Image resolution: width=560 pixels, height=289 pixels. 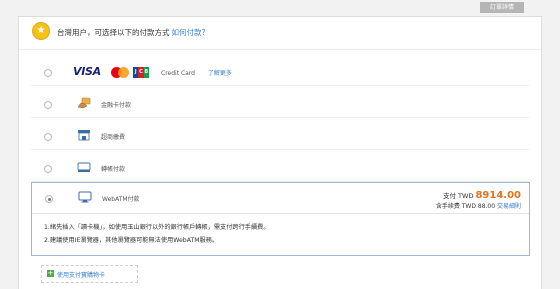 What do you see at coordinates (141, 72) in the screenshot?
I see `jcb-logo: JCB` at bounding box center [141, 72].